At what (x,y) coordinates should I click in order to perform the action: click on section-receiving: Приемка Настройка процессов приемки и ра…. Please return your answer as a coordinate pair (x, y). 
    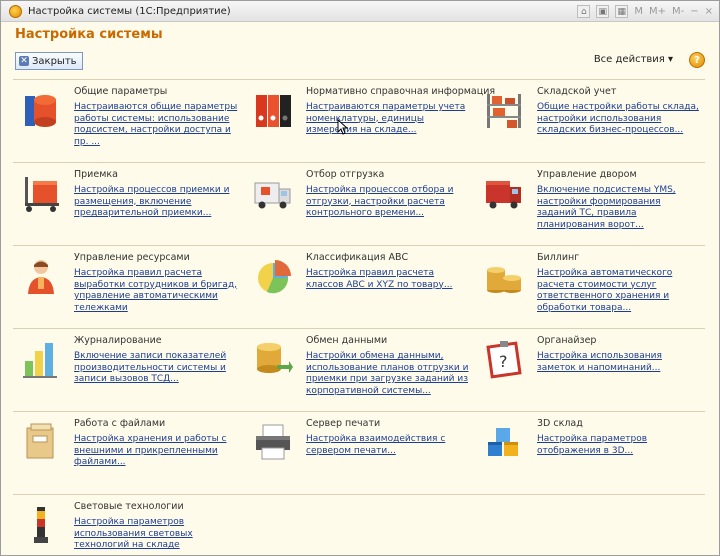
    Looking at the image, I should click on (128, 204).